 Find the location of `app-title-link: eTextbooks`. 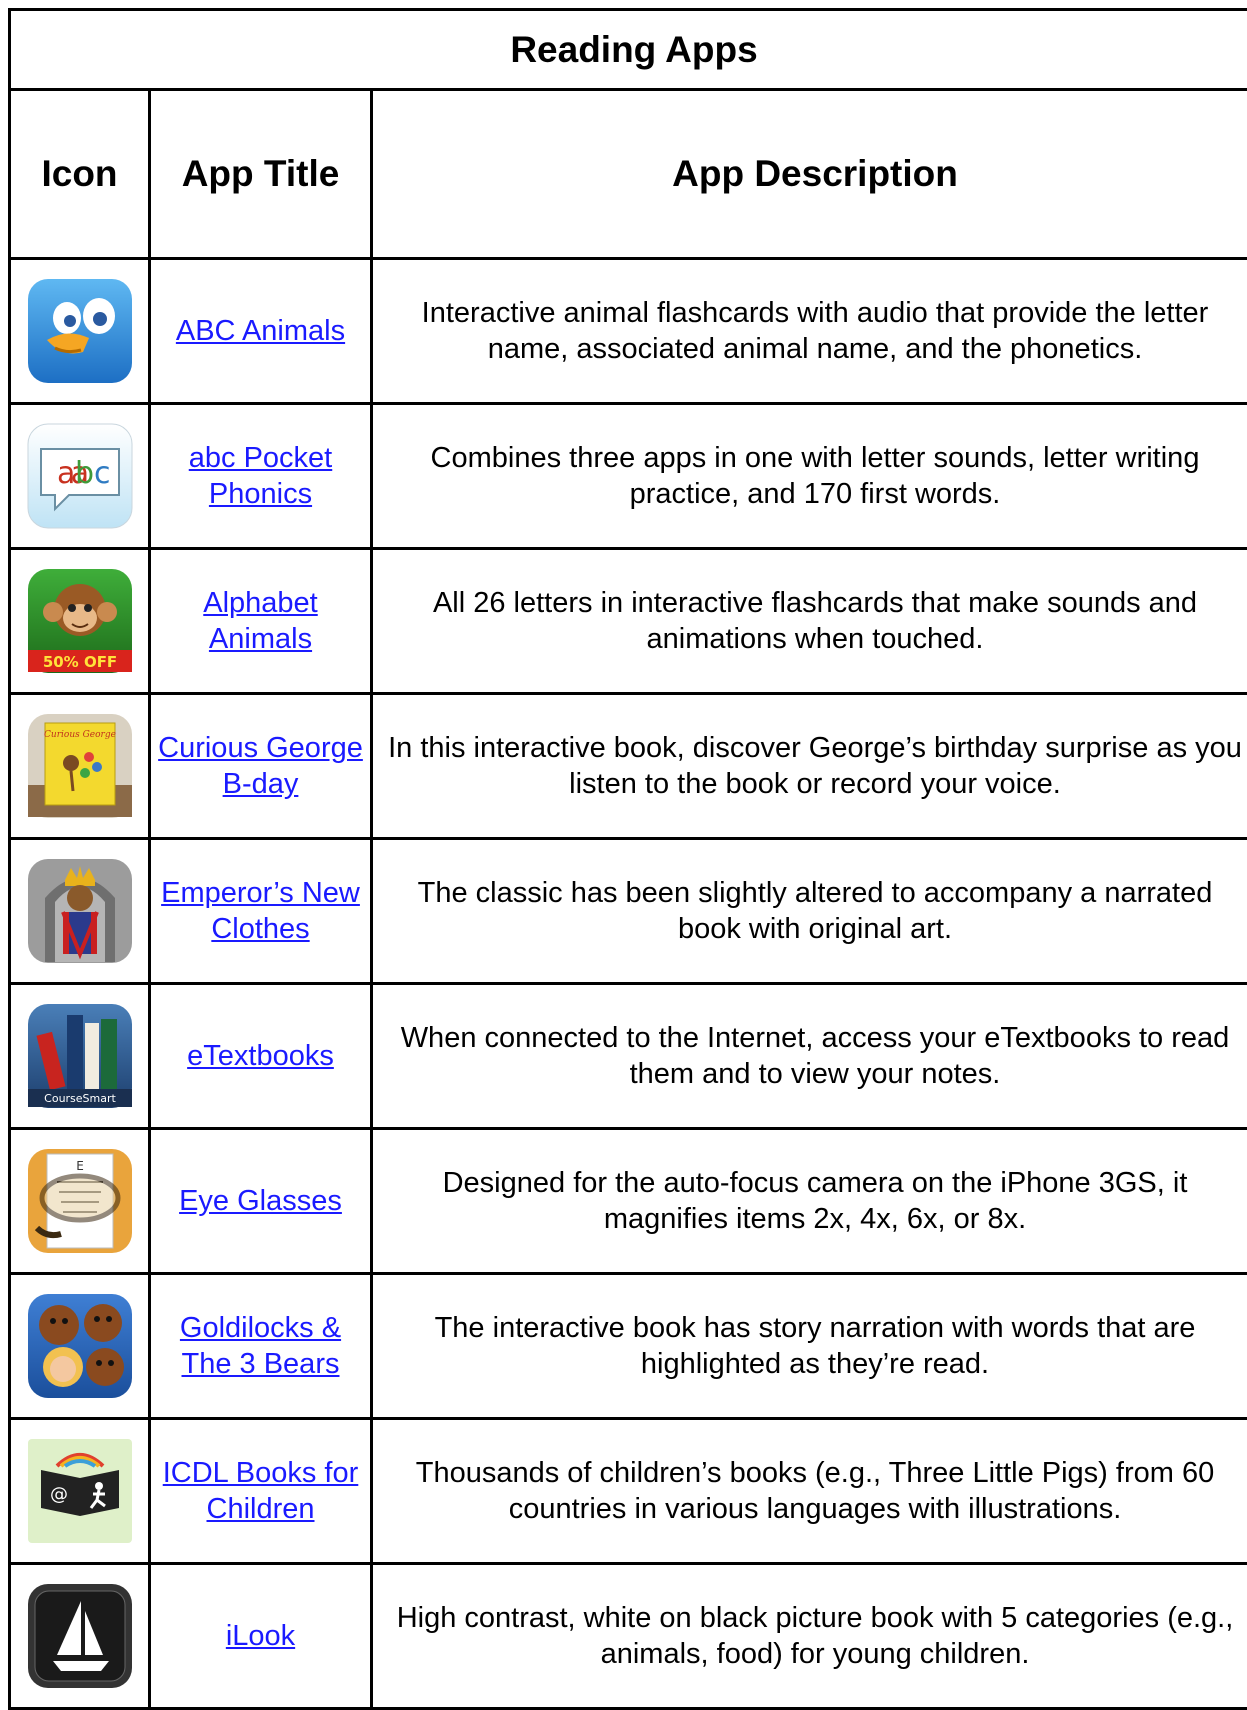

app-title-link: eTextbooks is located at coordinates (260, 1056).